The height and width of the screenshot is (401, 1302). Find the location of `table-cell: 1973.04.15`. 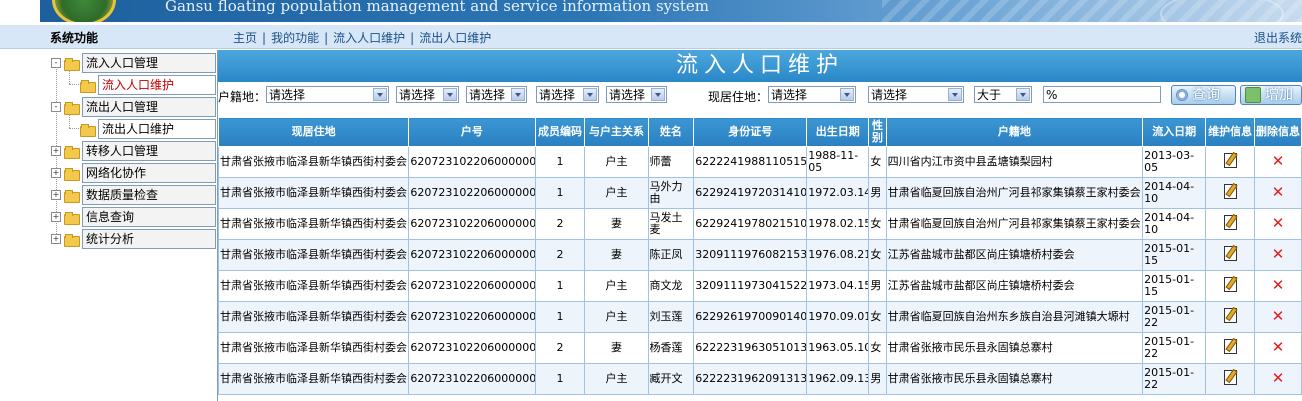

table-cell: 1973.04.15 is located at coordinates (838, 286).